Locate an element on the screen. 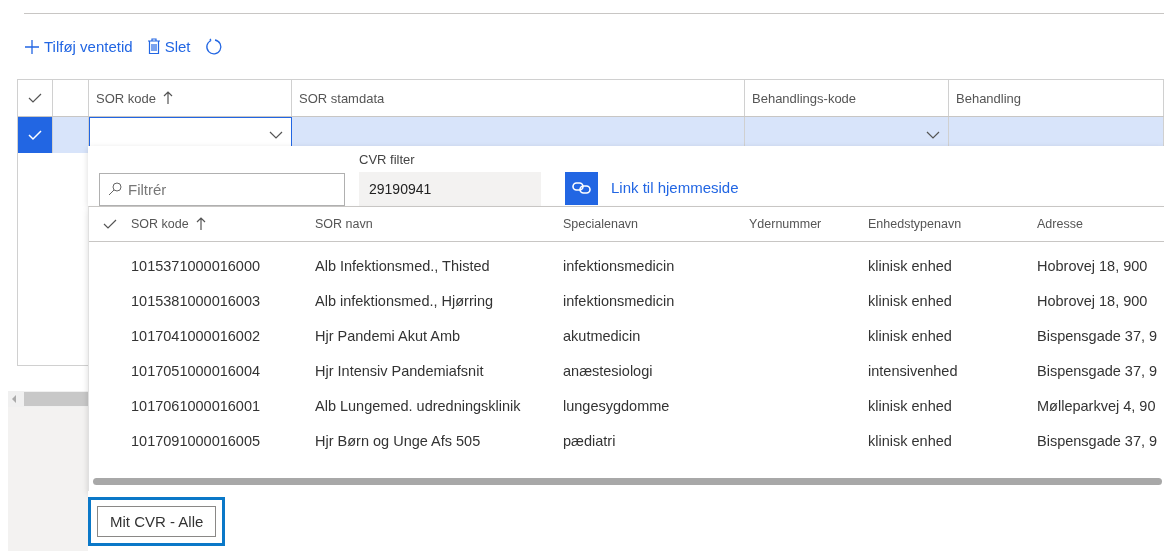 The width and height of the screenshot is (1164, 551). cvr-button: Mit CVR - Alle is located at coordinates (157, 521).